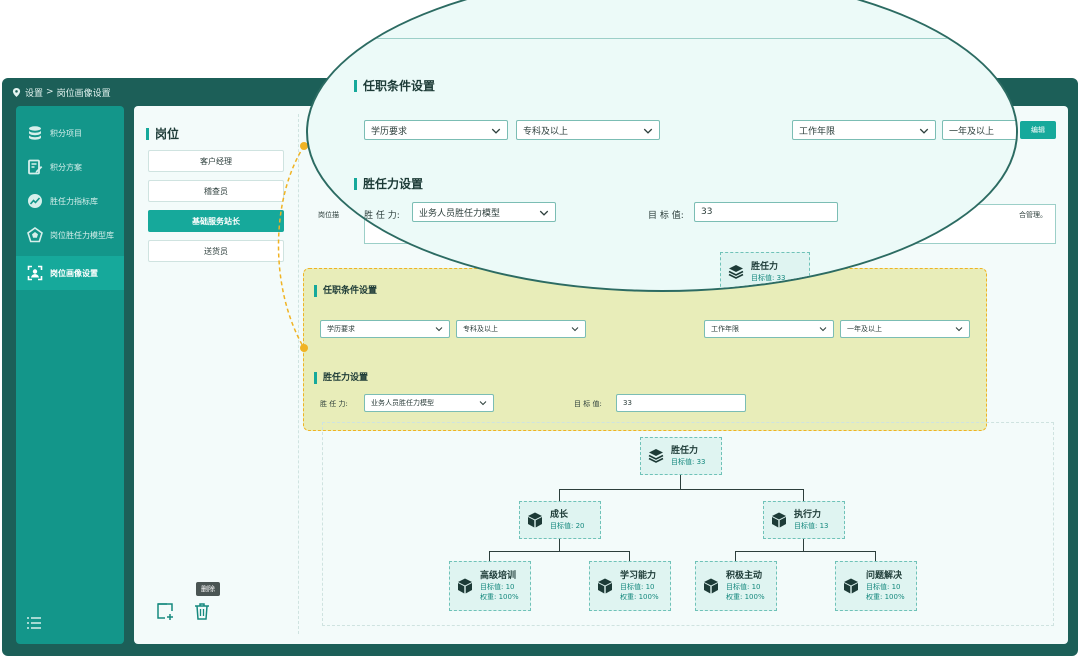  What do you see at coordinates (546, 131) in the screenshot?
I see `education-select-value: 专科及以上` at bounding box center [546, 131].